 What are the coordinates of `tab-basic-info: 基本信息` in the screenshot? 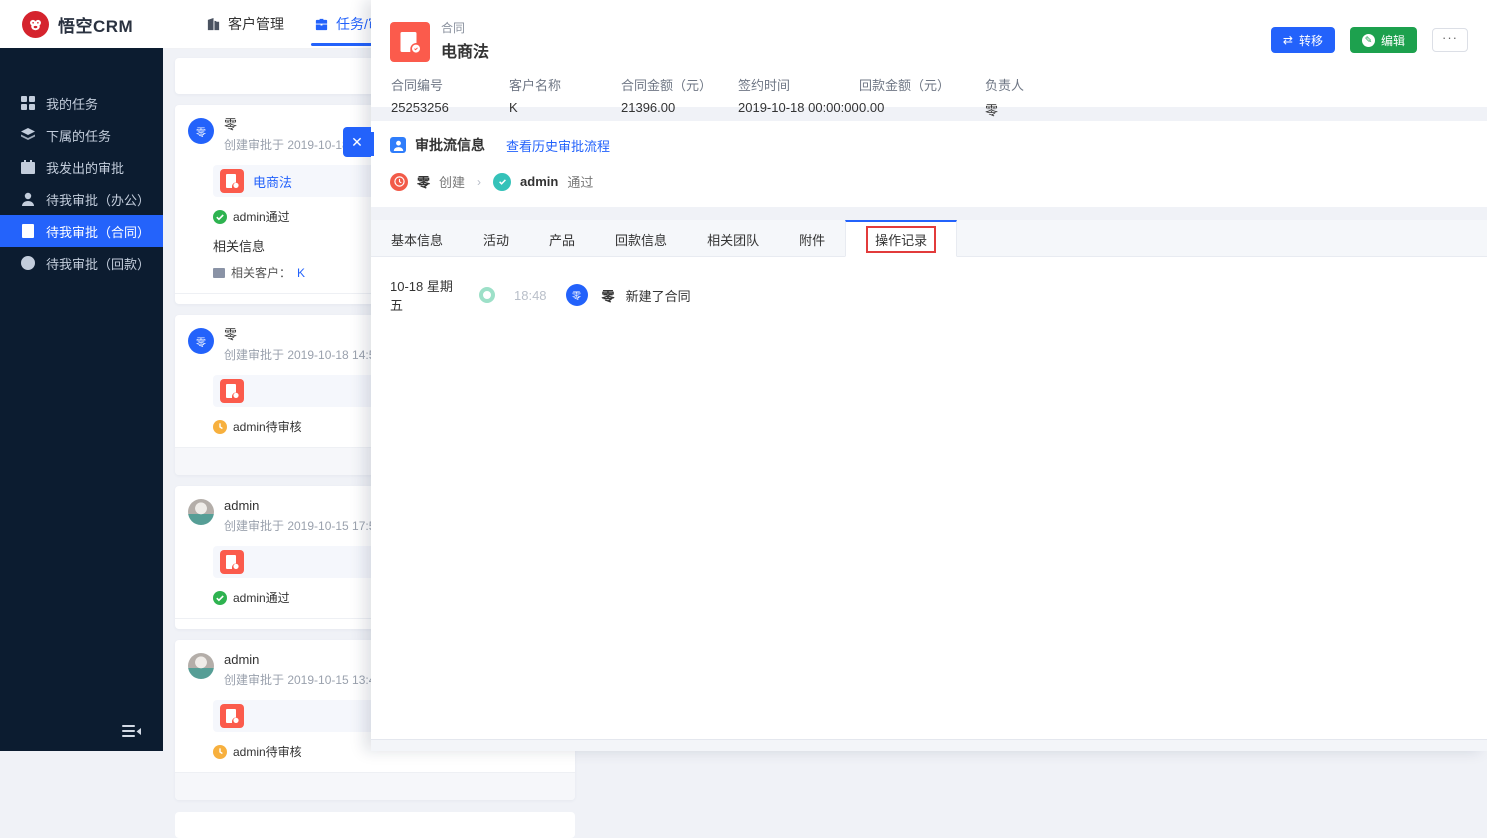 It's located at (417, 238).